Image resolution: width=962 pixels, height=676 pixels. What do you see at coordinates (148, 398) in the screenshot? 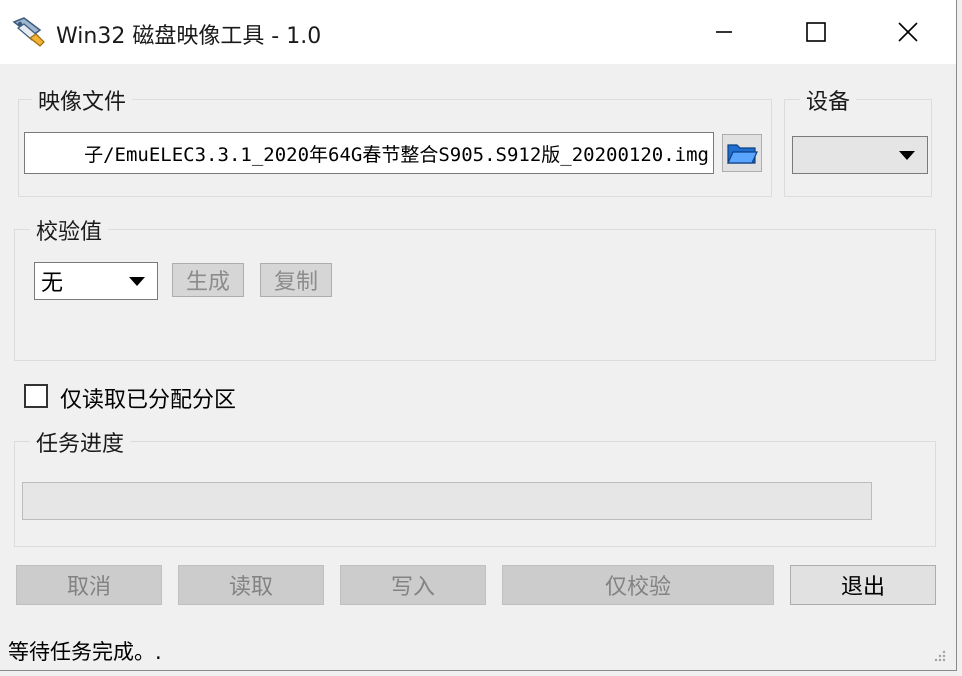
I see `read-only-allocated-label: 仅读取已分配分区` at bounding box center [148, 398].